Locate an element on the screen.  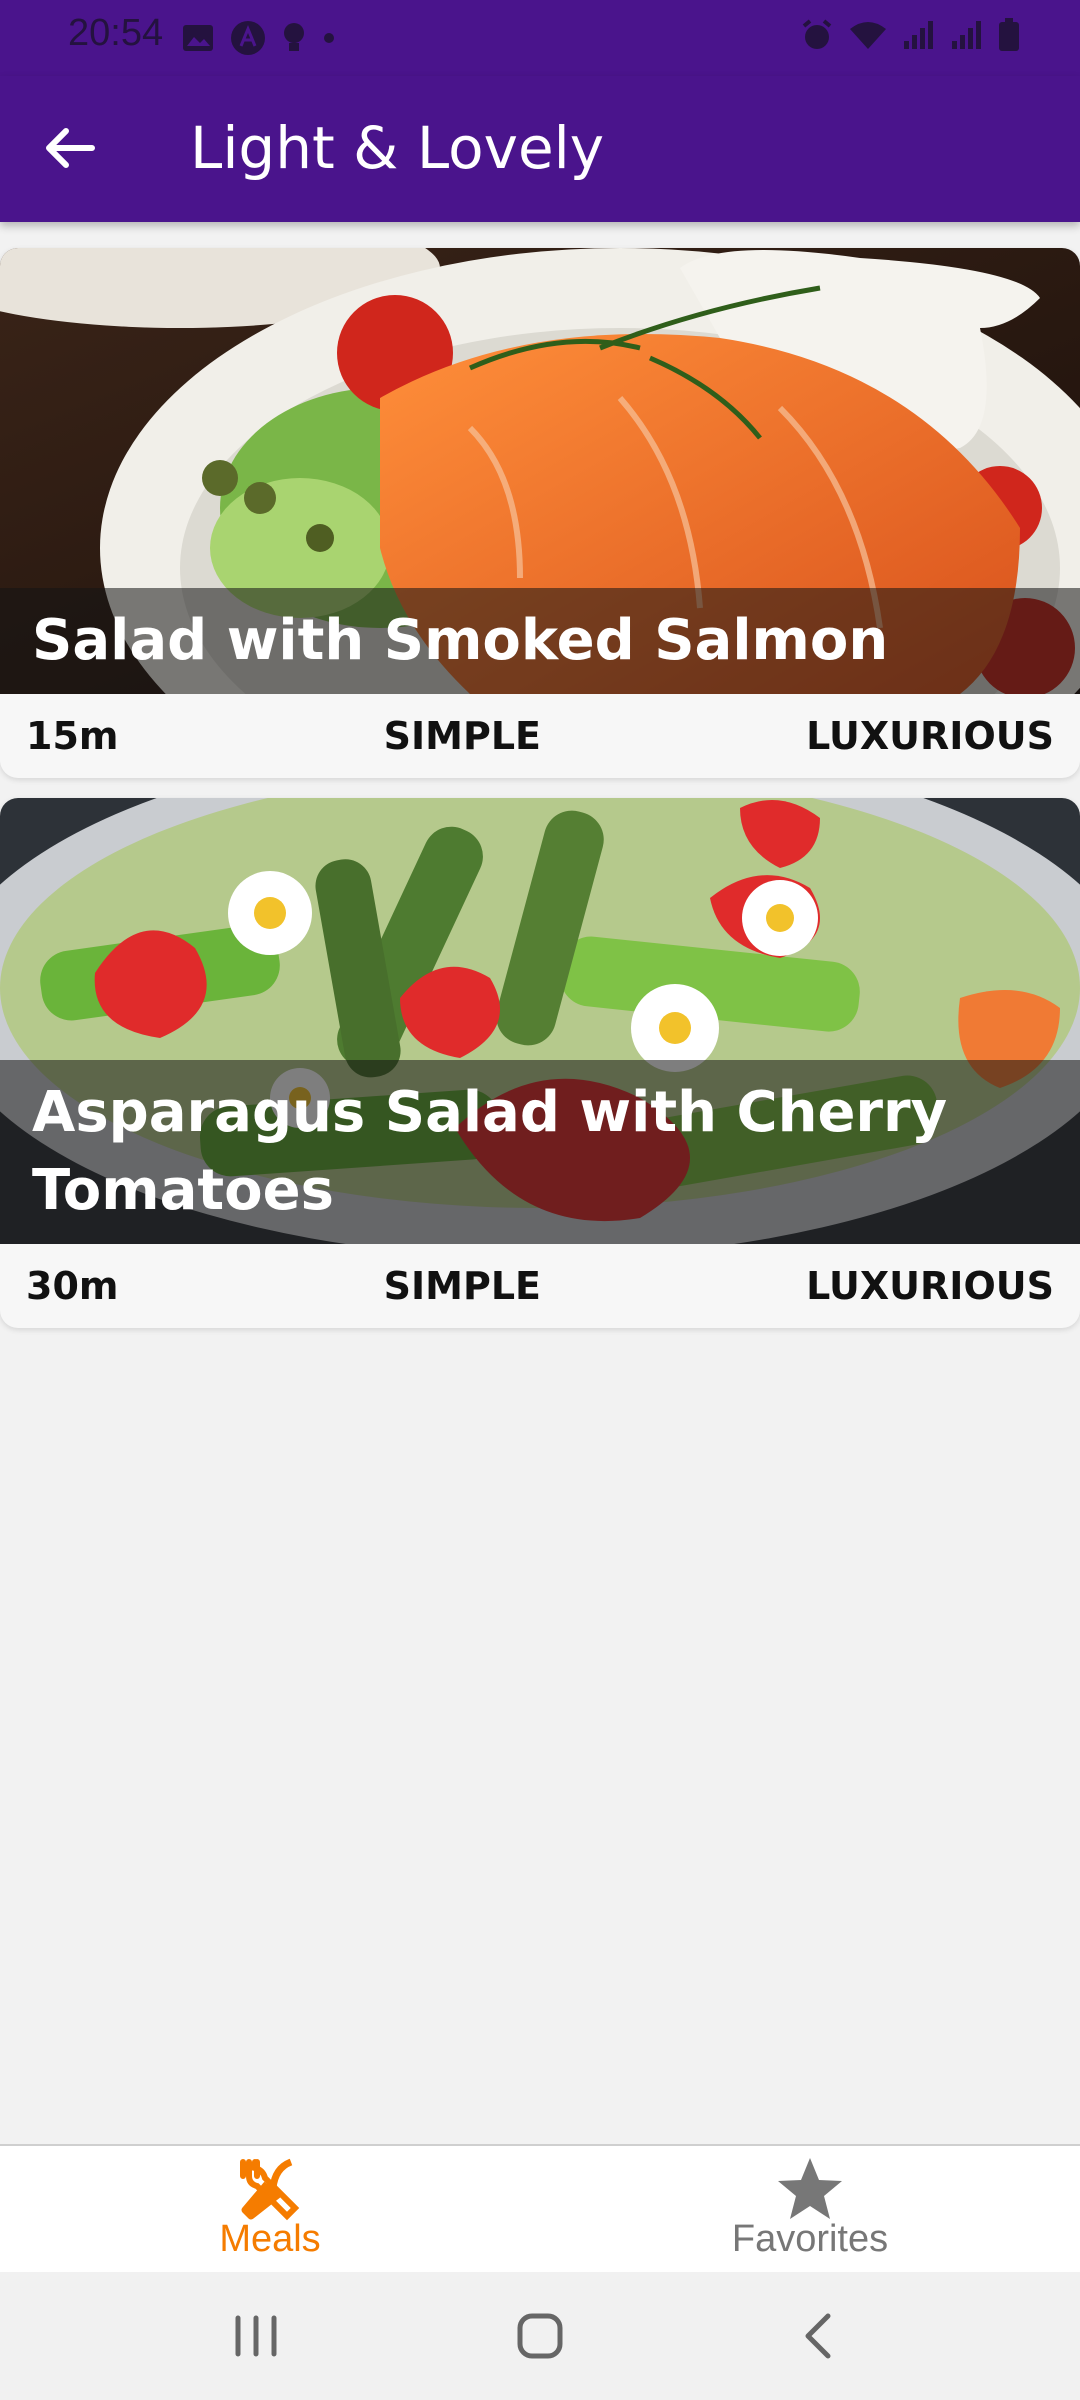
fork-knife-icon is located at coordinates (270, 2189).